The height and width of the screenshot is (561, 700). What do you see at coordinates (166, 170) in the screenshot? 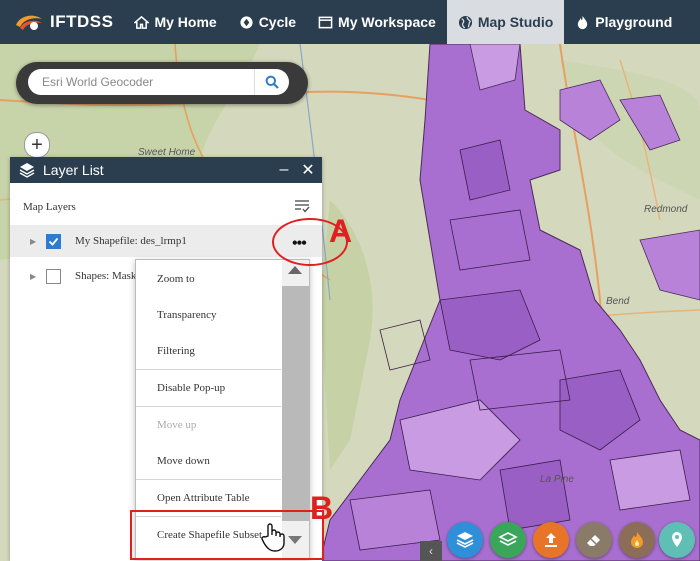
I see `panel-header: Layer List – ✕` at bounding box center [166, 170].